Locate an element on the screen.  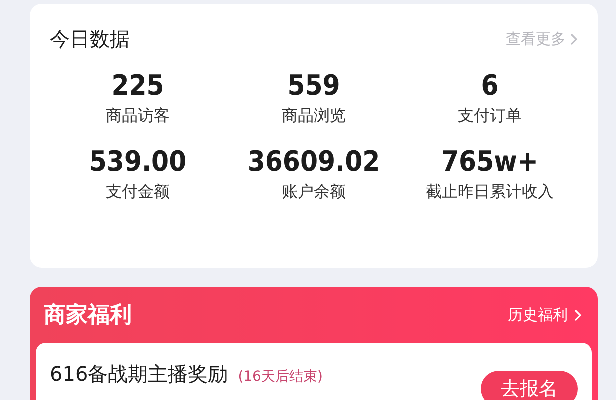
stat-value: 765w+ is located at coordinates (490, 161).